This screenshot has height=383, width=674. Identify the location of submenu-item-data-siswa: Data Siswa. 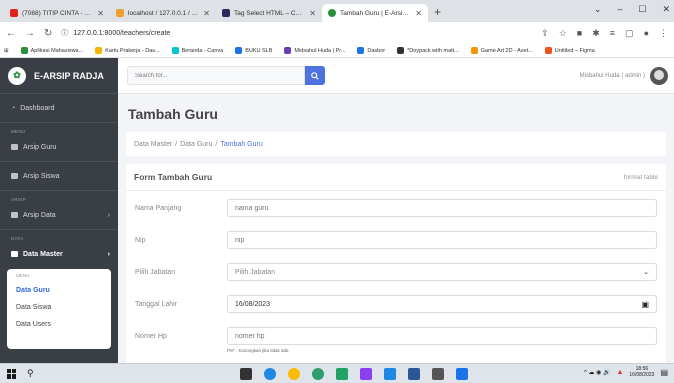
(59, 307).